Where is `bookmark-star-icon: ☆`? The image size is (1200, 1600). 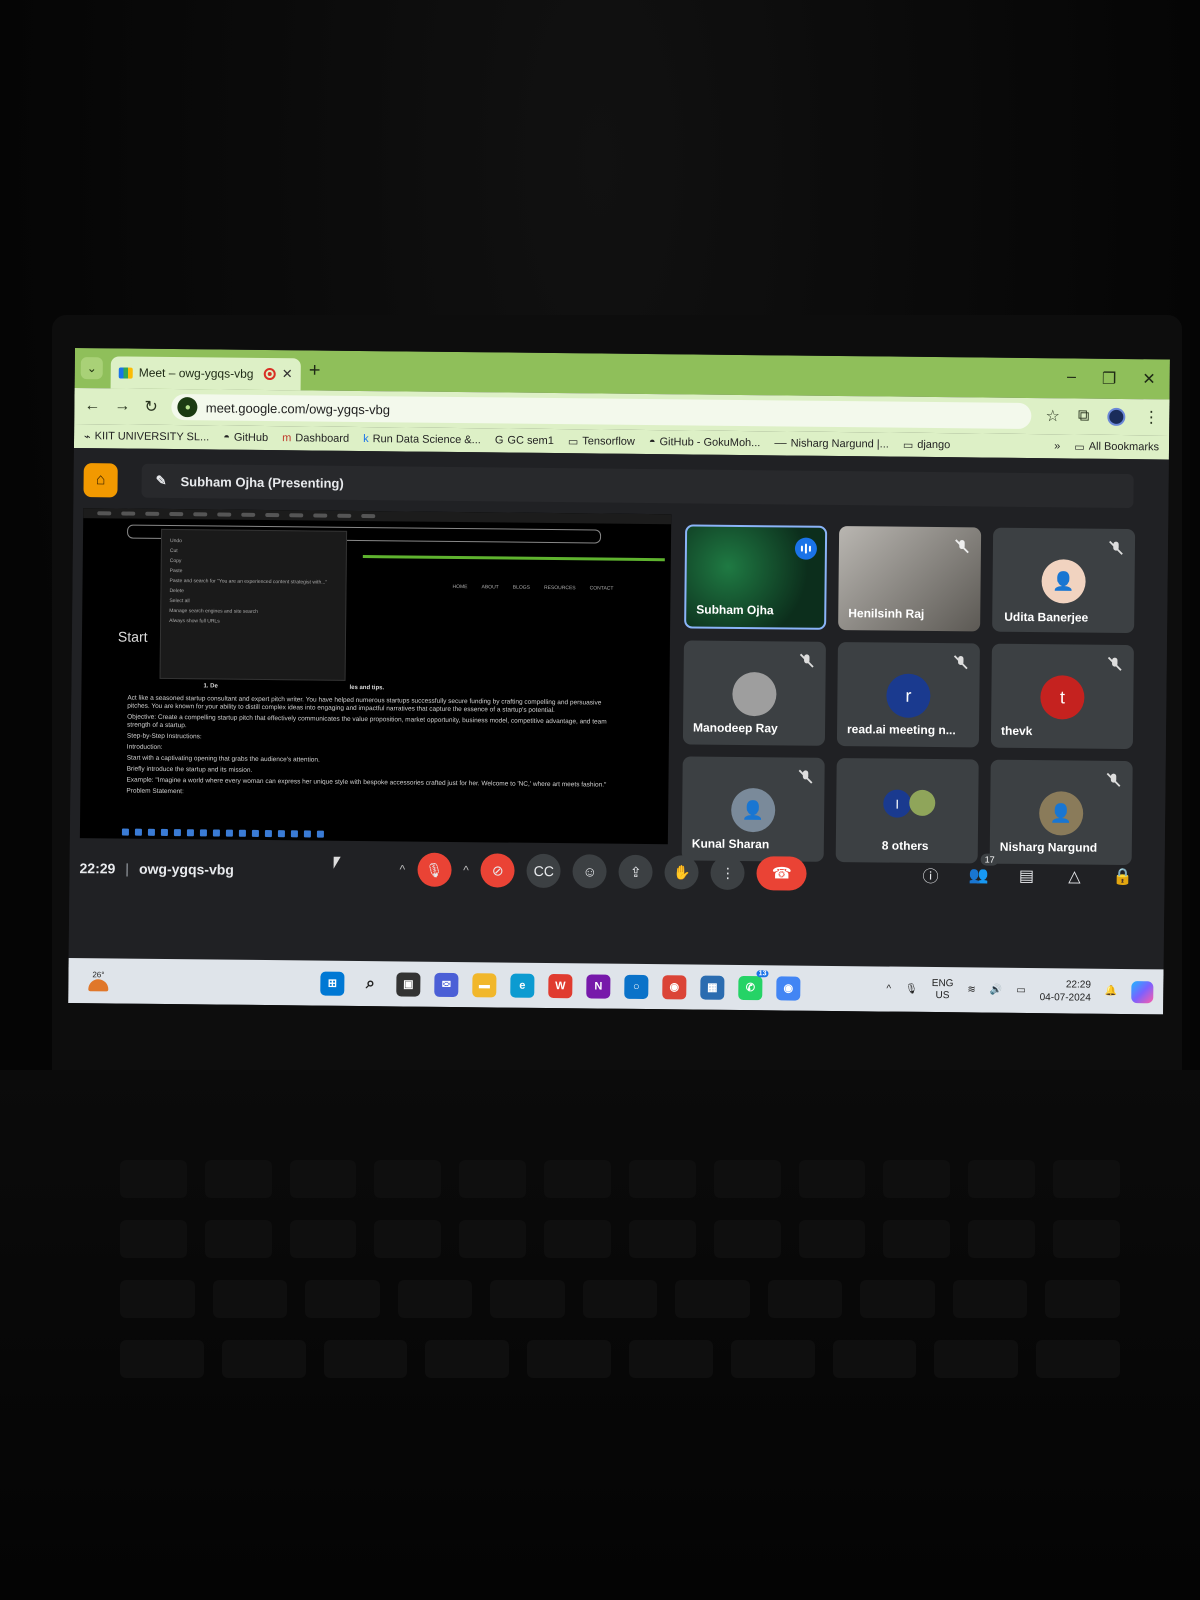
bookmark-star-icon: ☆ is located at coordinates (1052, 416).